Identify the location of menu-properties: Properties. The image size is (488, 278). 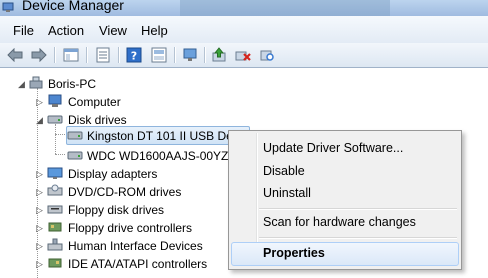
(294, 253).